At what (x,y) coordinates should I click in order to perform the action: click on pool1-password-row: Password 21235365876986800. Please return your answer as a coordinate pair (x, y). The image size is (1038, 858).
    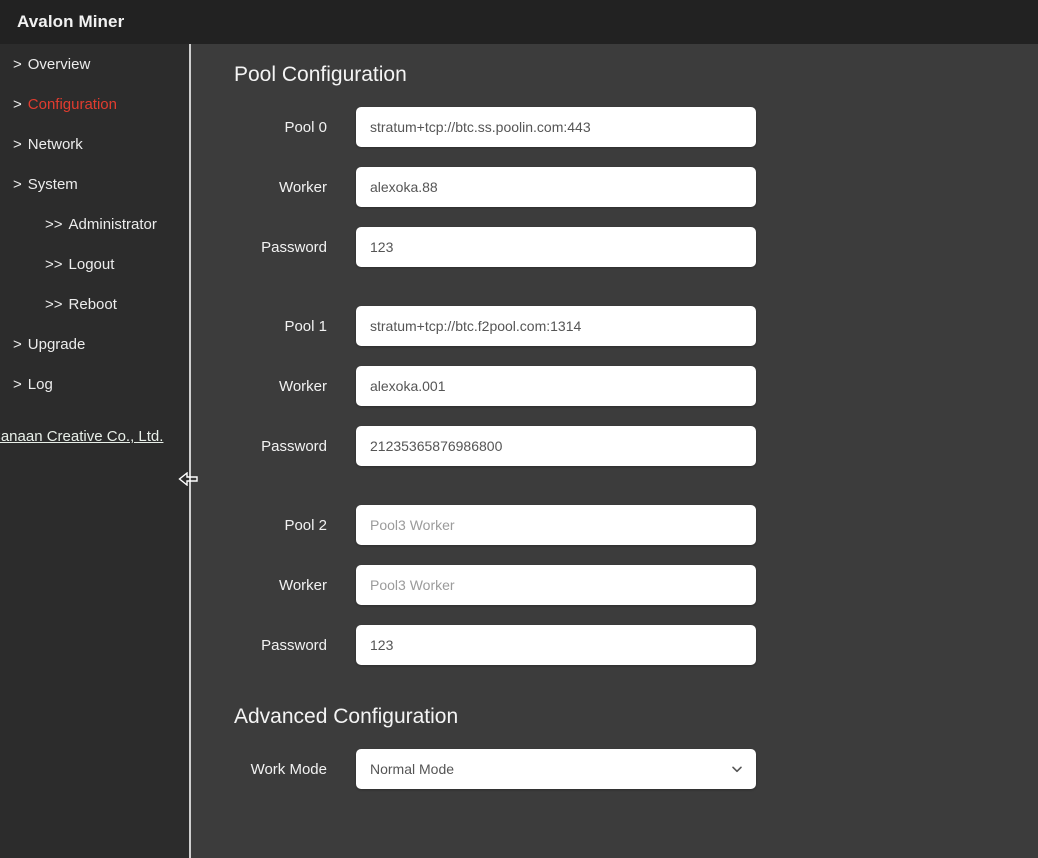
    Looking at the image, I should click on (615, 446).